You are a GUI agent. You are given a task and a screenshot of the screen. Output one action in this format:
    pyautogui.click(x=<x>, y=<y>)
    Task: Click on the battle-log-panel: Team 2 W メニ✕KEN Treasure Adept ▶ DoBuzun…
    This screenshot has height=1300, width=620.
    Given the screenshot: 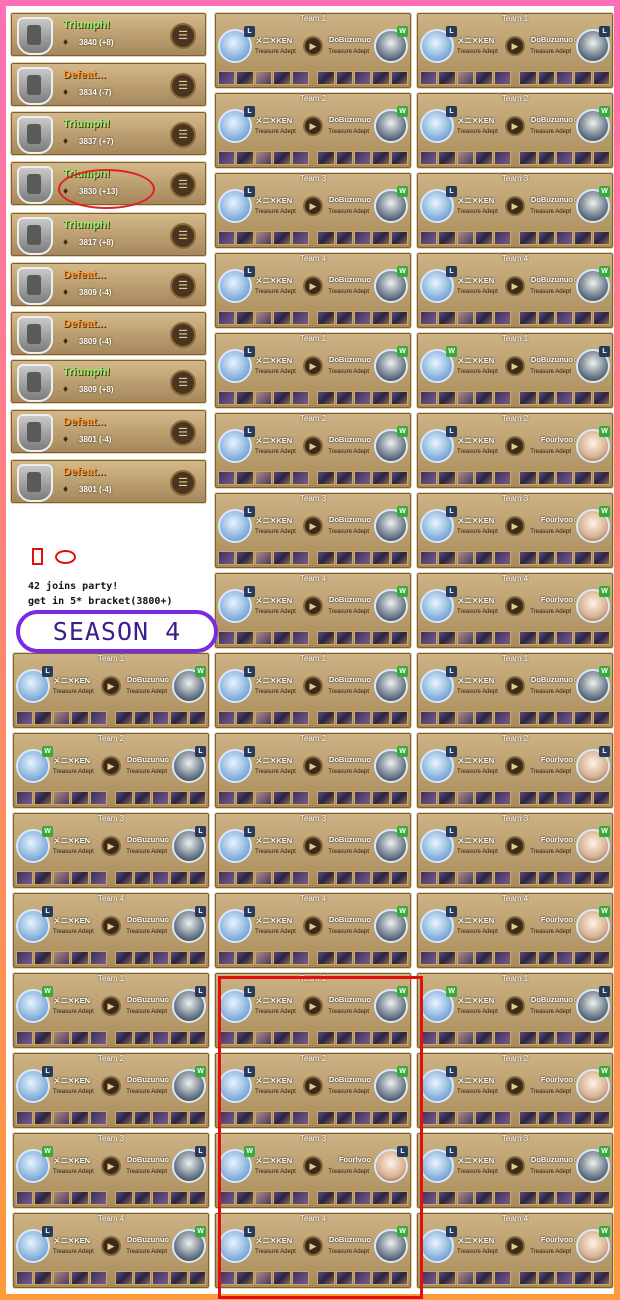 What is the action you would take?
    pyautogui.click(x=111, y=770)
    